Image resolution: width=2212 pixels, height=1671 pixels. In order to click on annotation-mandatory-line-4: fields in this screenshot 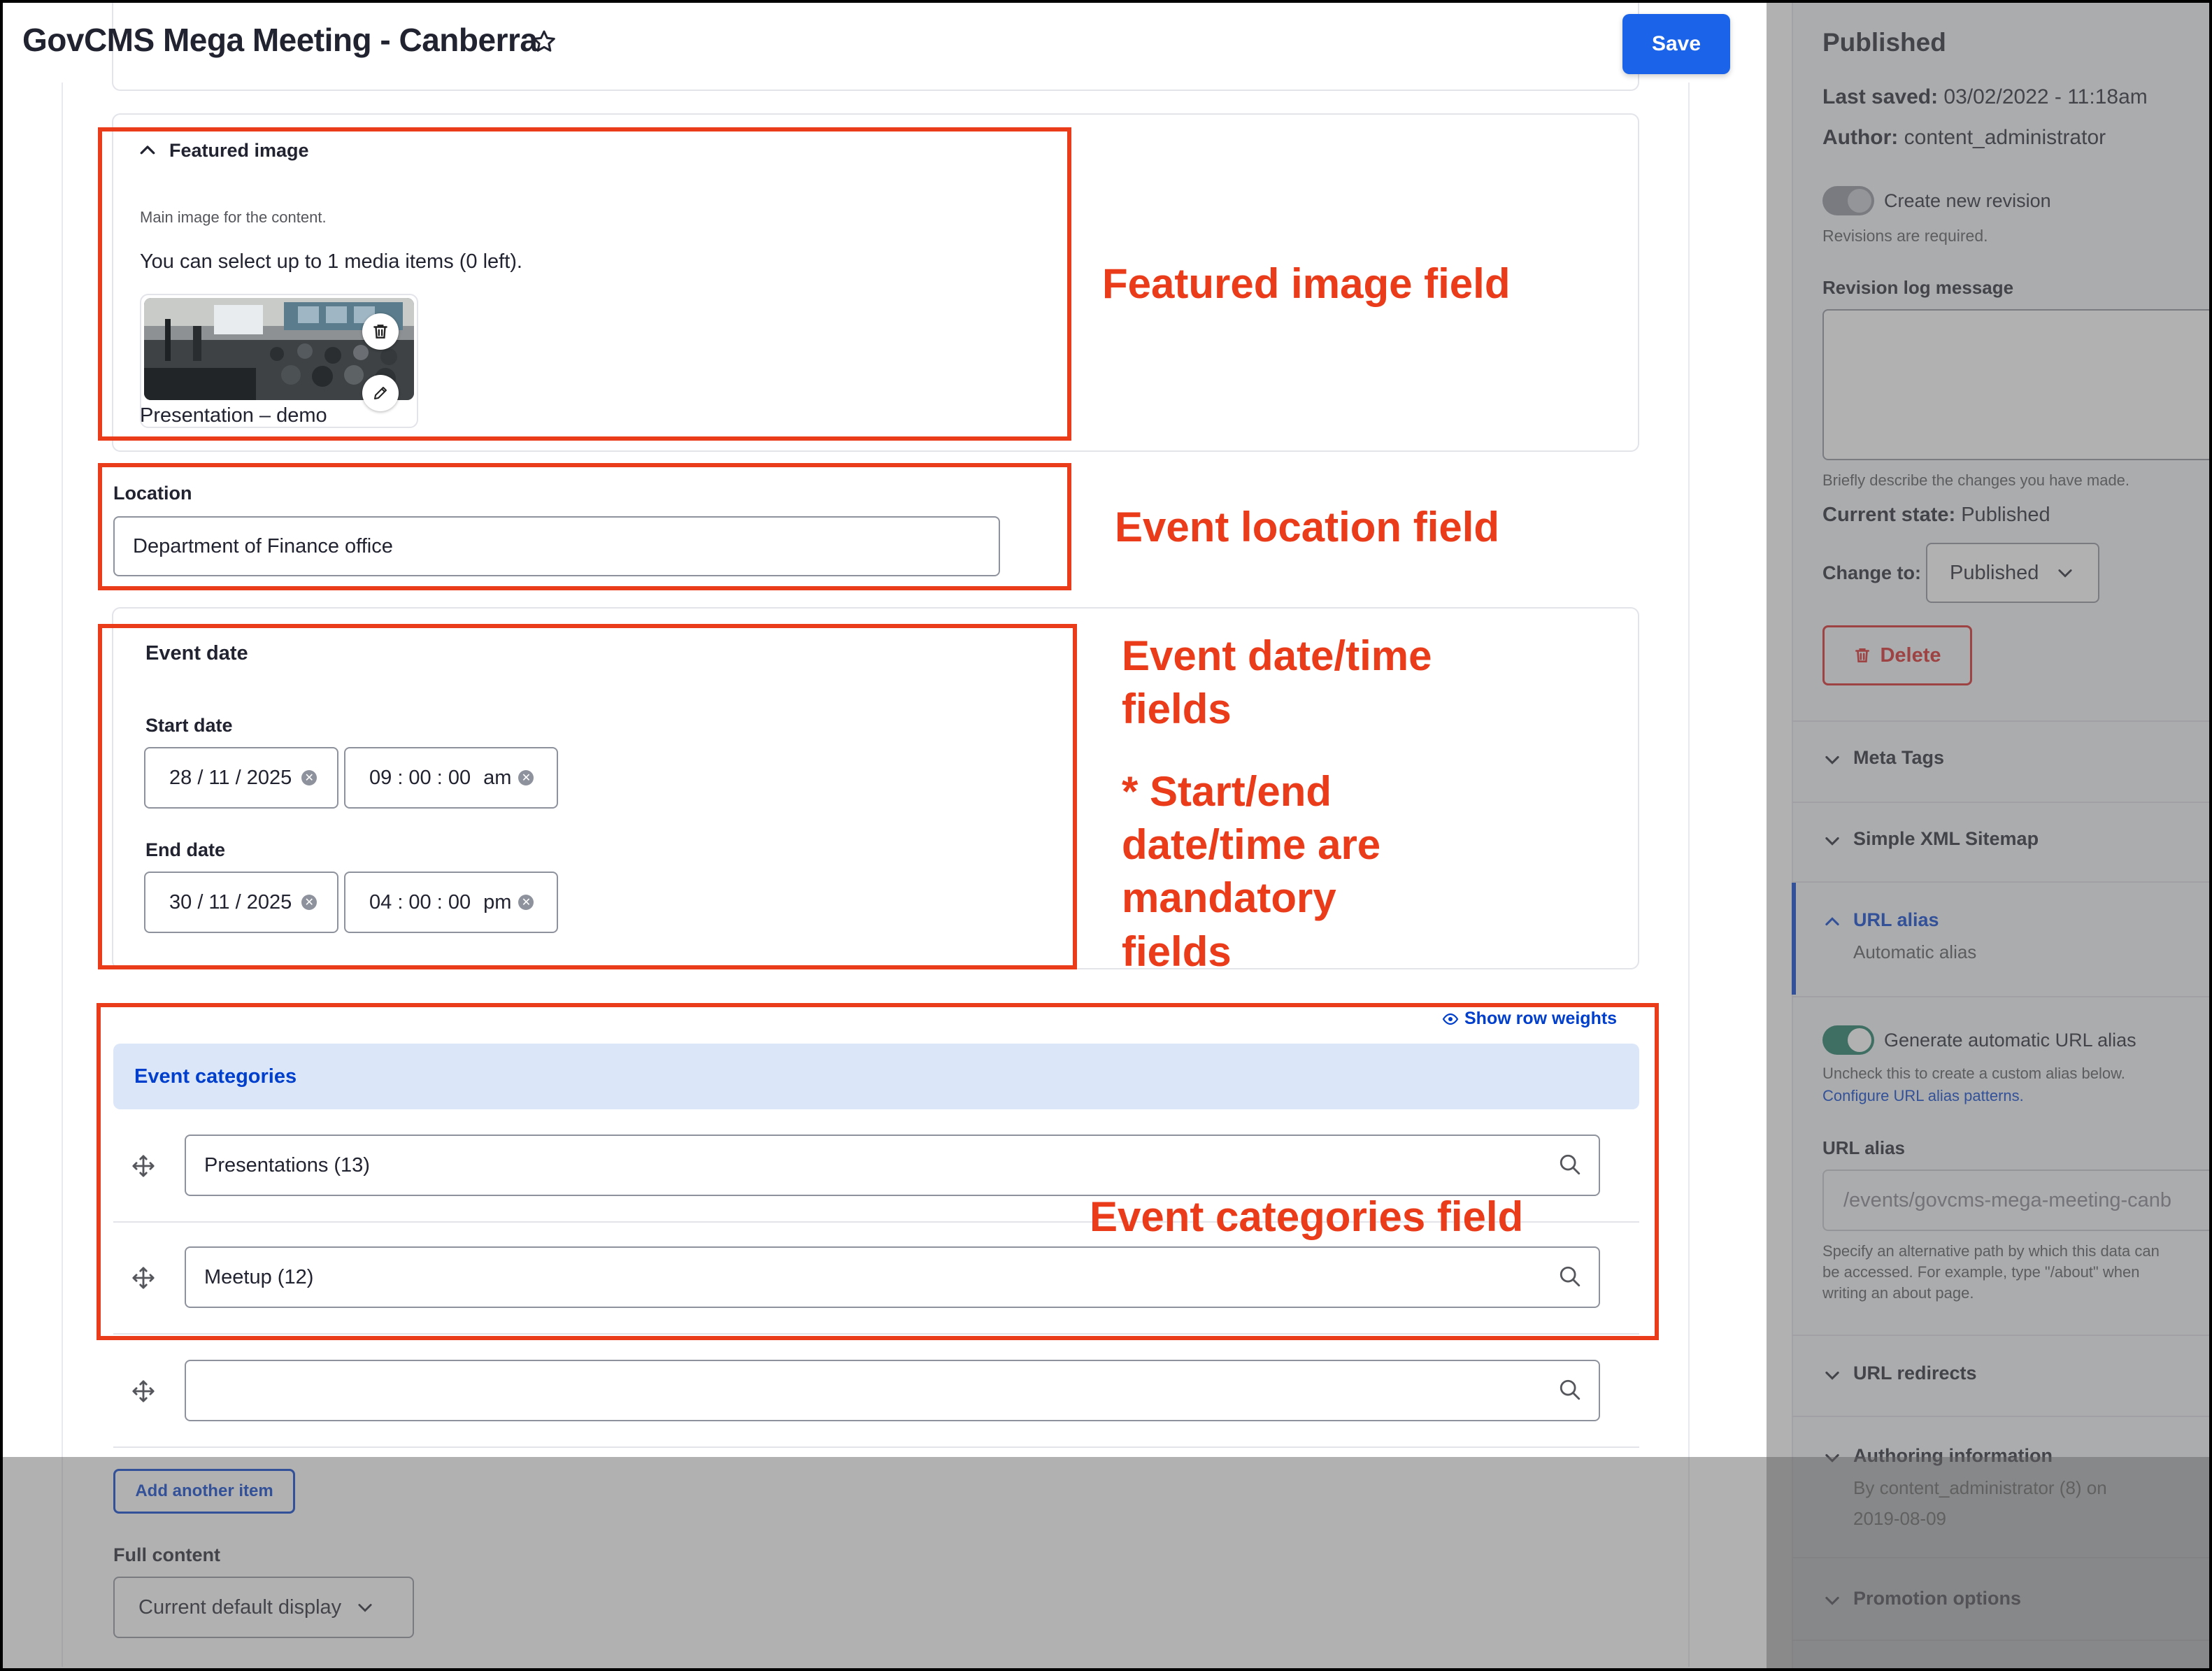, I will do `click(1177, 951)`.